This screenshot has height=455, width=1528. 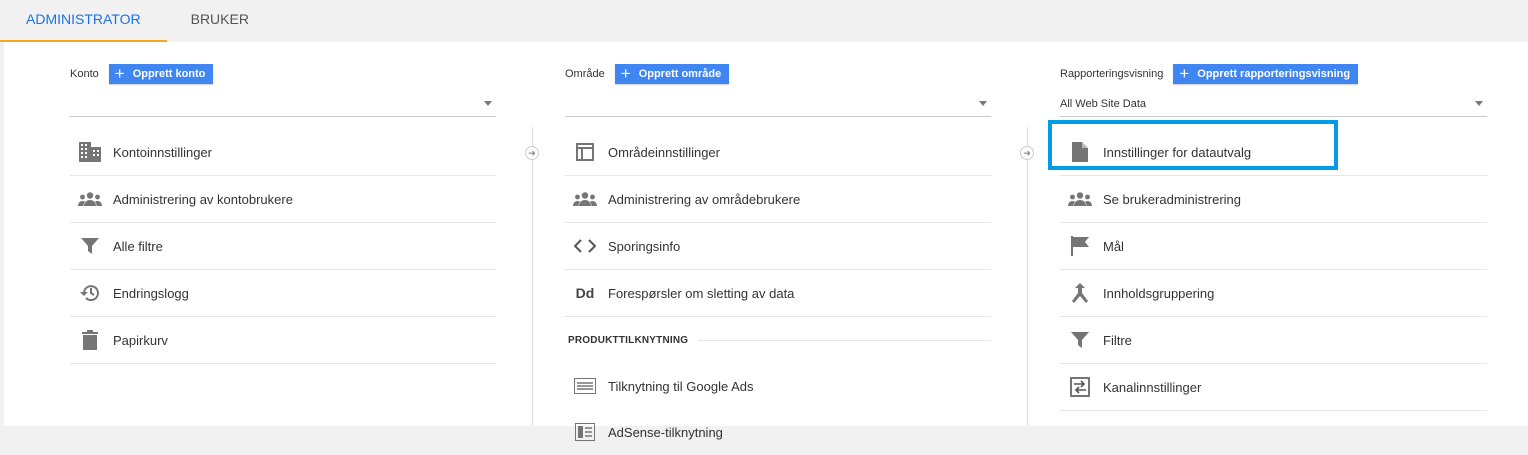 I want to click on menu-item-label: Administrering av kontobrukere, so click(x=203, y=199).